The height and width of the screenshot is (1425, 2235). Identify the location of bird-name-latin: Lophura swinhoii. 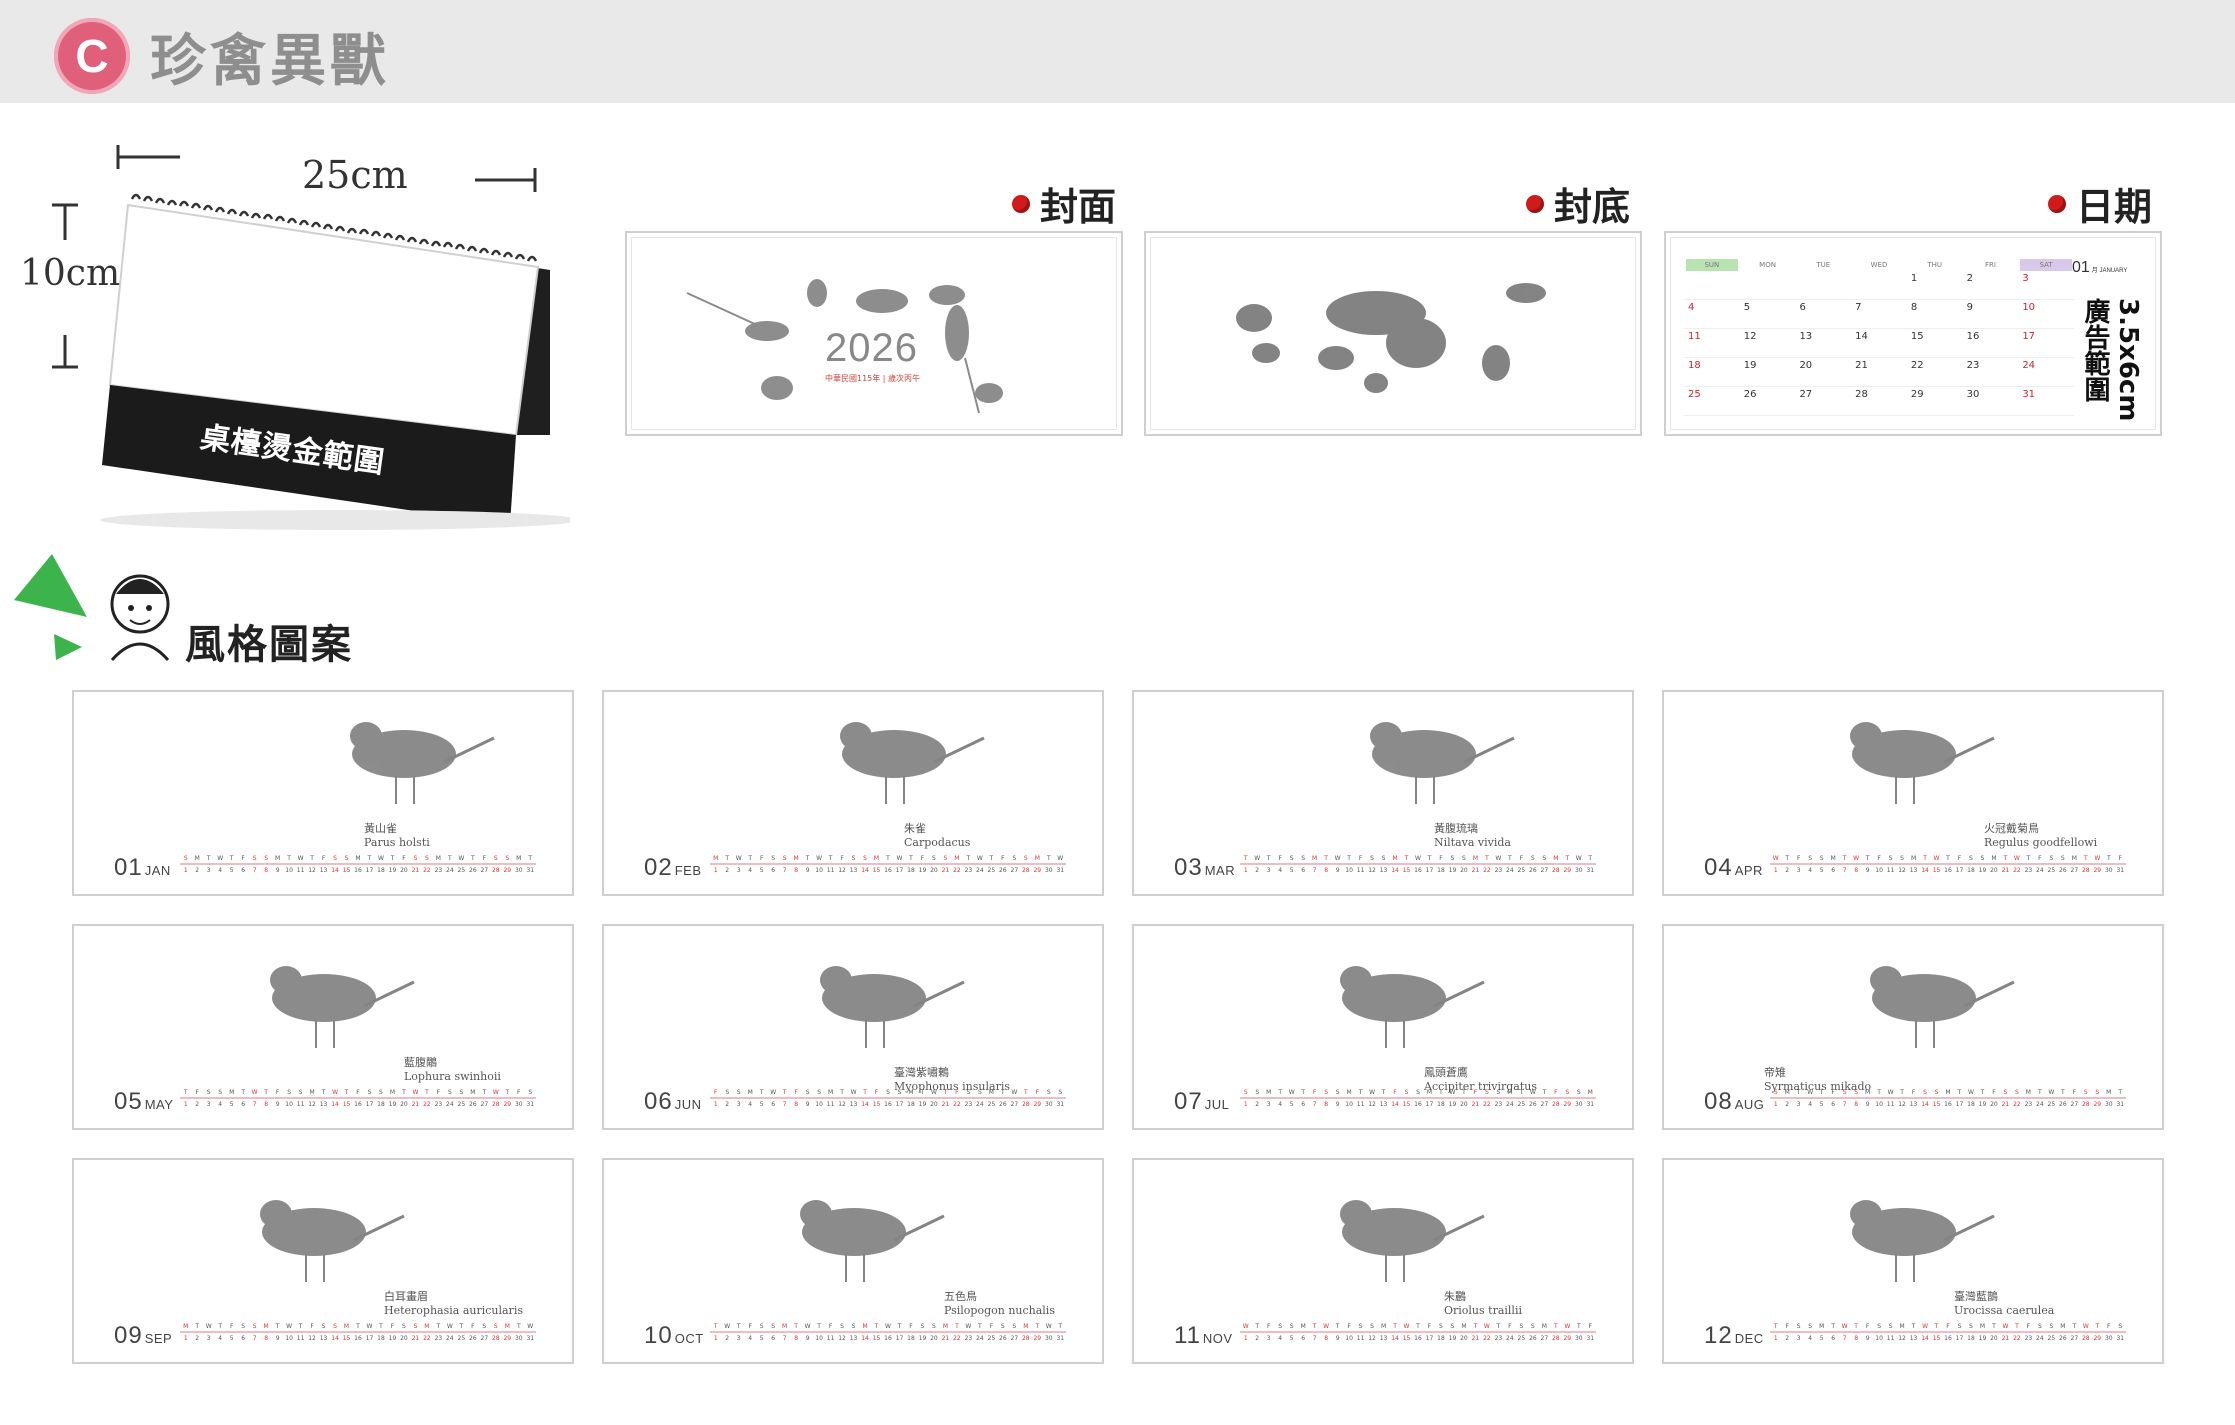
(452, 1076).